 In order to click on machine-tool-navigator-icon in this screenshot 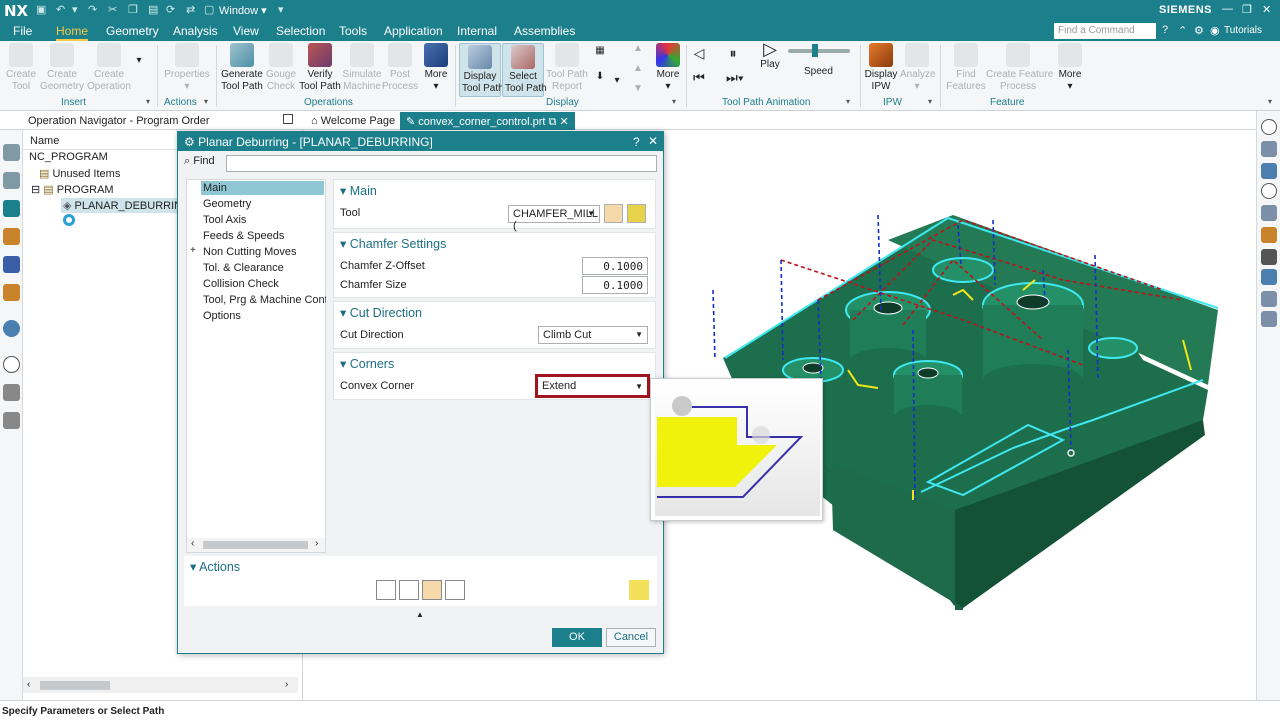, I will do `click(11, 236)`.